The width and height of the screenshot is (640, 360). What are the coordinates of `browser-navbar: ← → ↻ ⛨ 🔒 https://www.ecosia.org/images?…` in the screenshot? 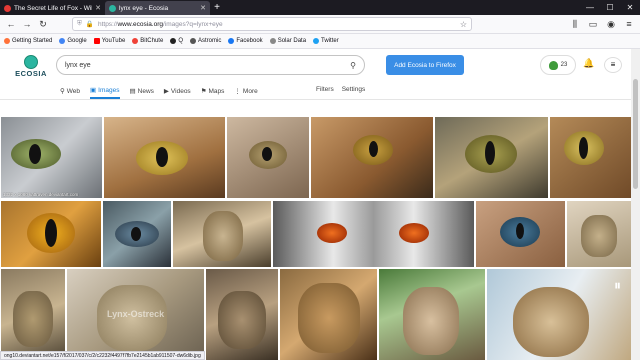 It's located at (320, 24).